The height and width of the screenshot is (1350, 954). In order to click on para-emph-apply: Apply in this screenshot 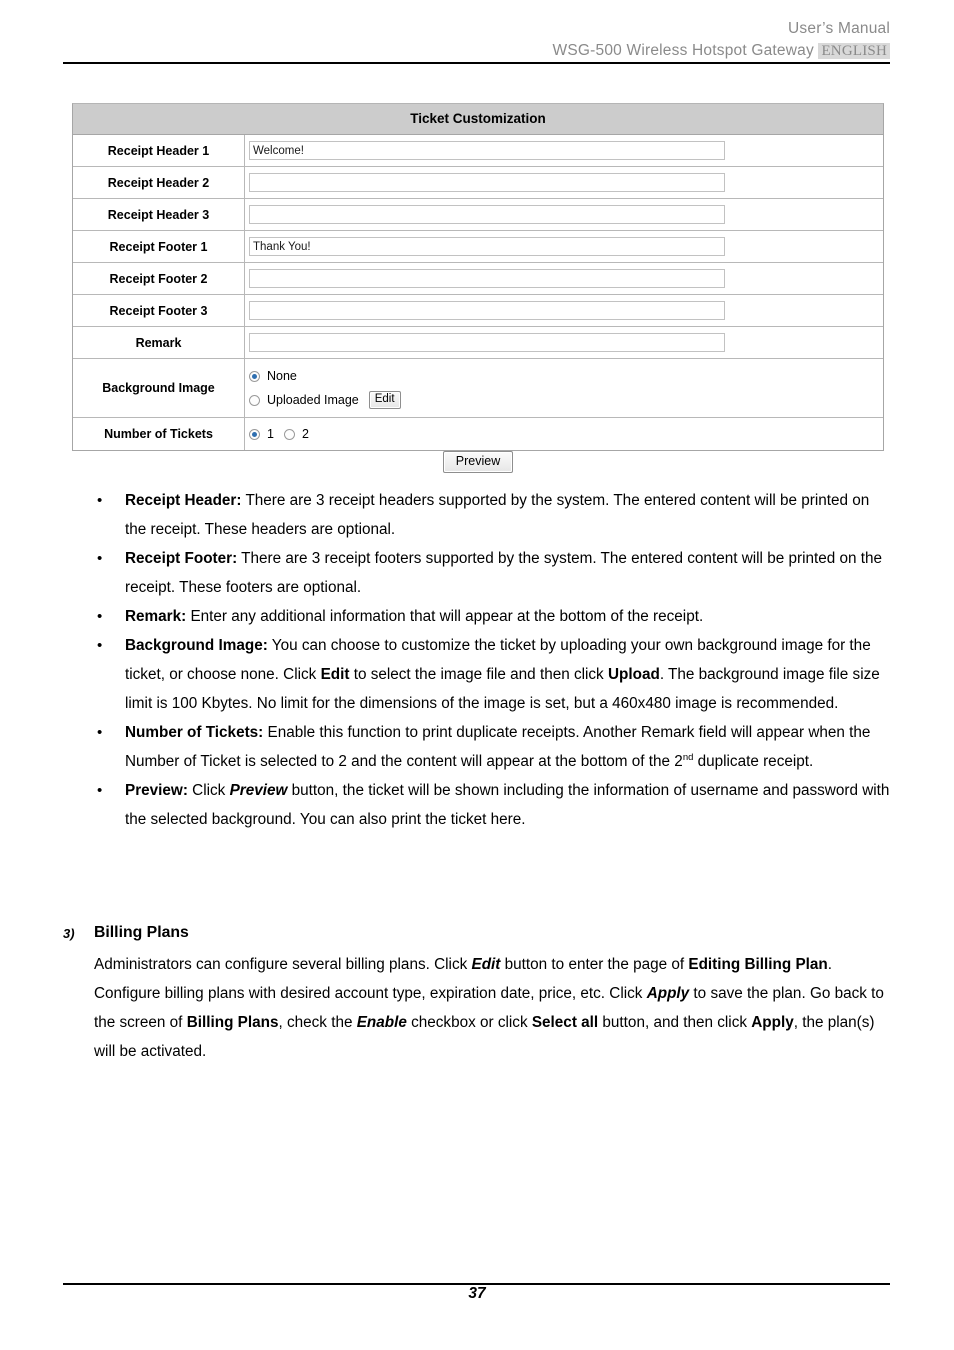, I will do `click(668, 993)`.